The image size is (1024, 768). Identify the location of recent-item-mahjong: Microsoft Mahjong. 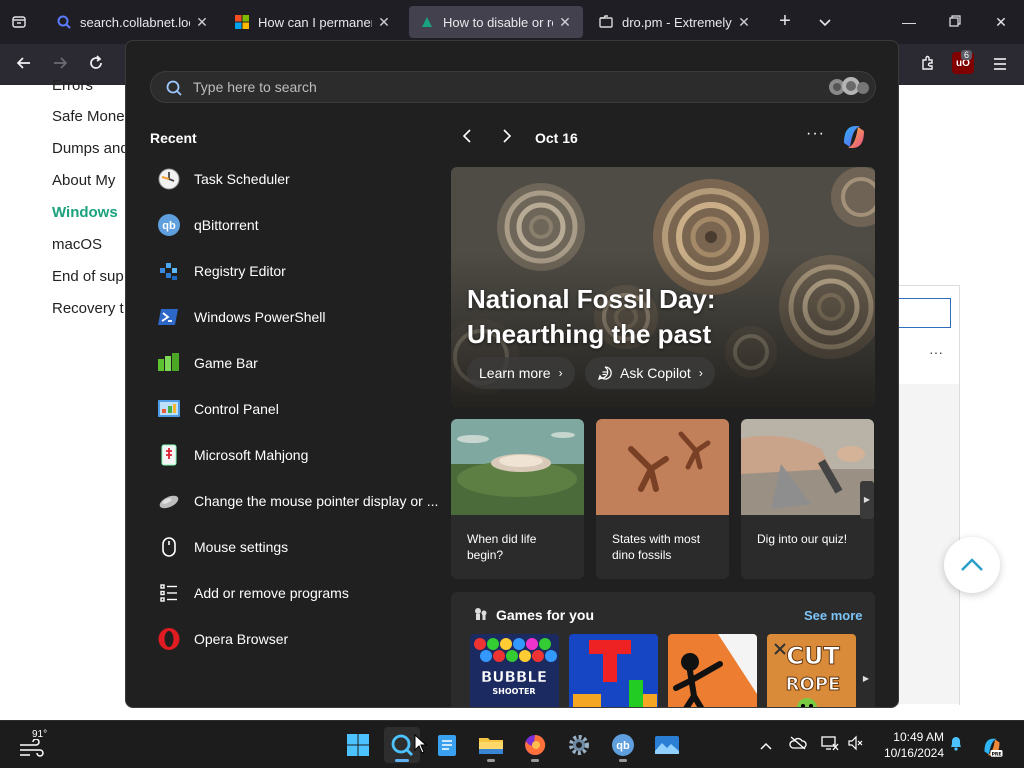
(301, 455).